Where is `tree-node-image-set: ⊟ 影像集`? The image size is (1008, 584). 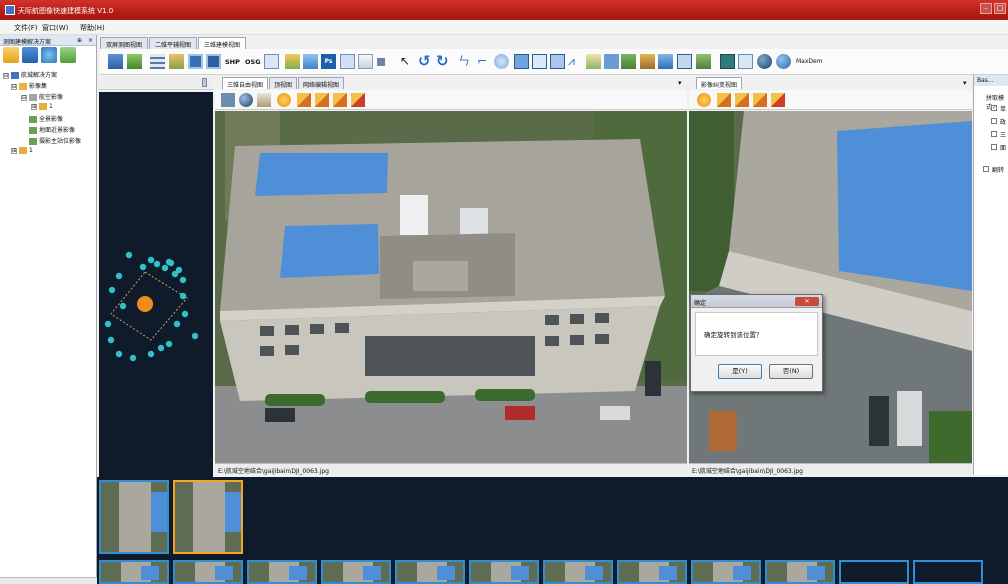 tree-node-image-set: ⊟ 影像集 is located at coordinates (49, 86).